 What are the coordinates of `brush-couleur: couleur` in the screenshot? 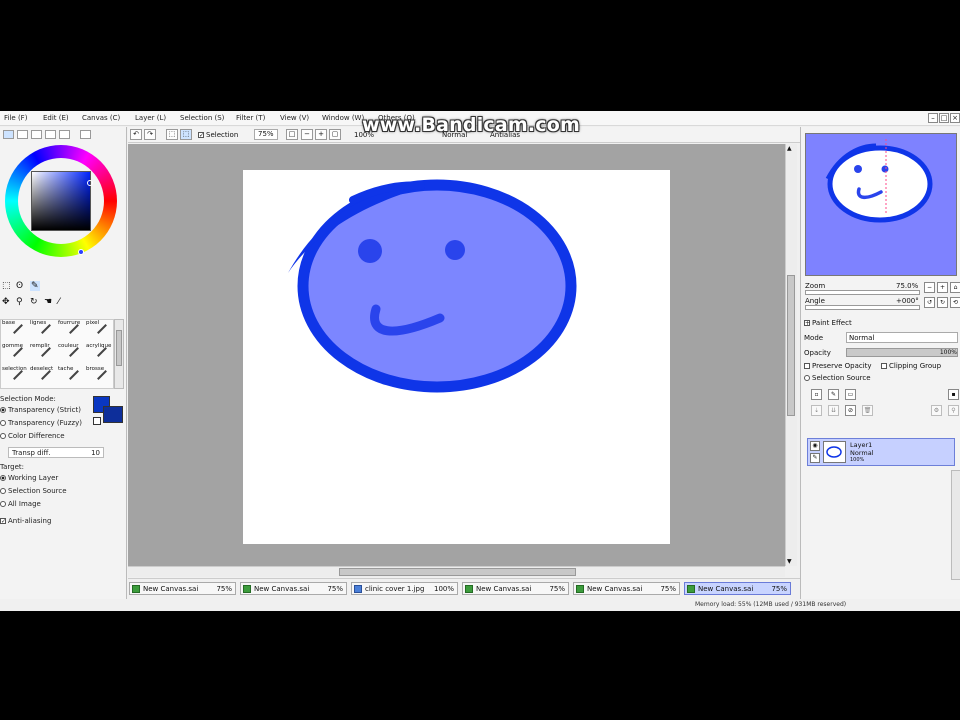 It's located at (71, 354).